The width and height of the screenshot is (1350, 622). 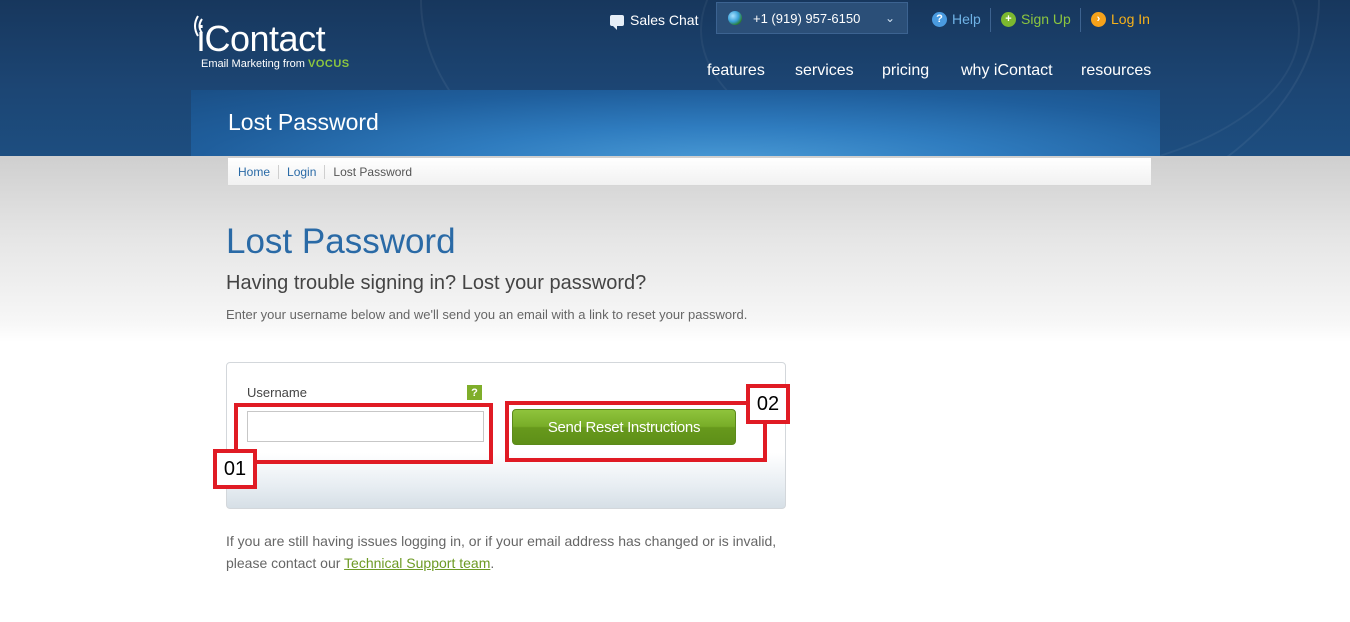 I want to click on nav-item-pricing: pricing, so click(x=905, y=71).